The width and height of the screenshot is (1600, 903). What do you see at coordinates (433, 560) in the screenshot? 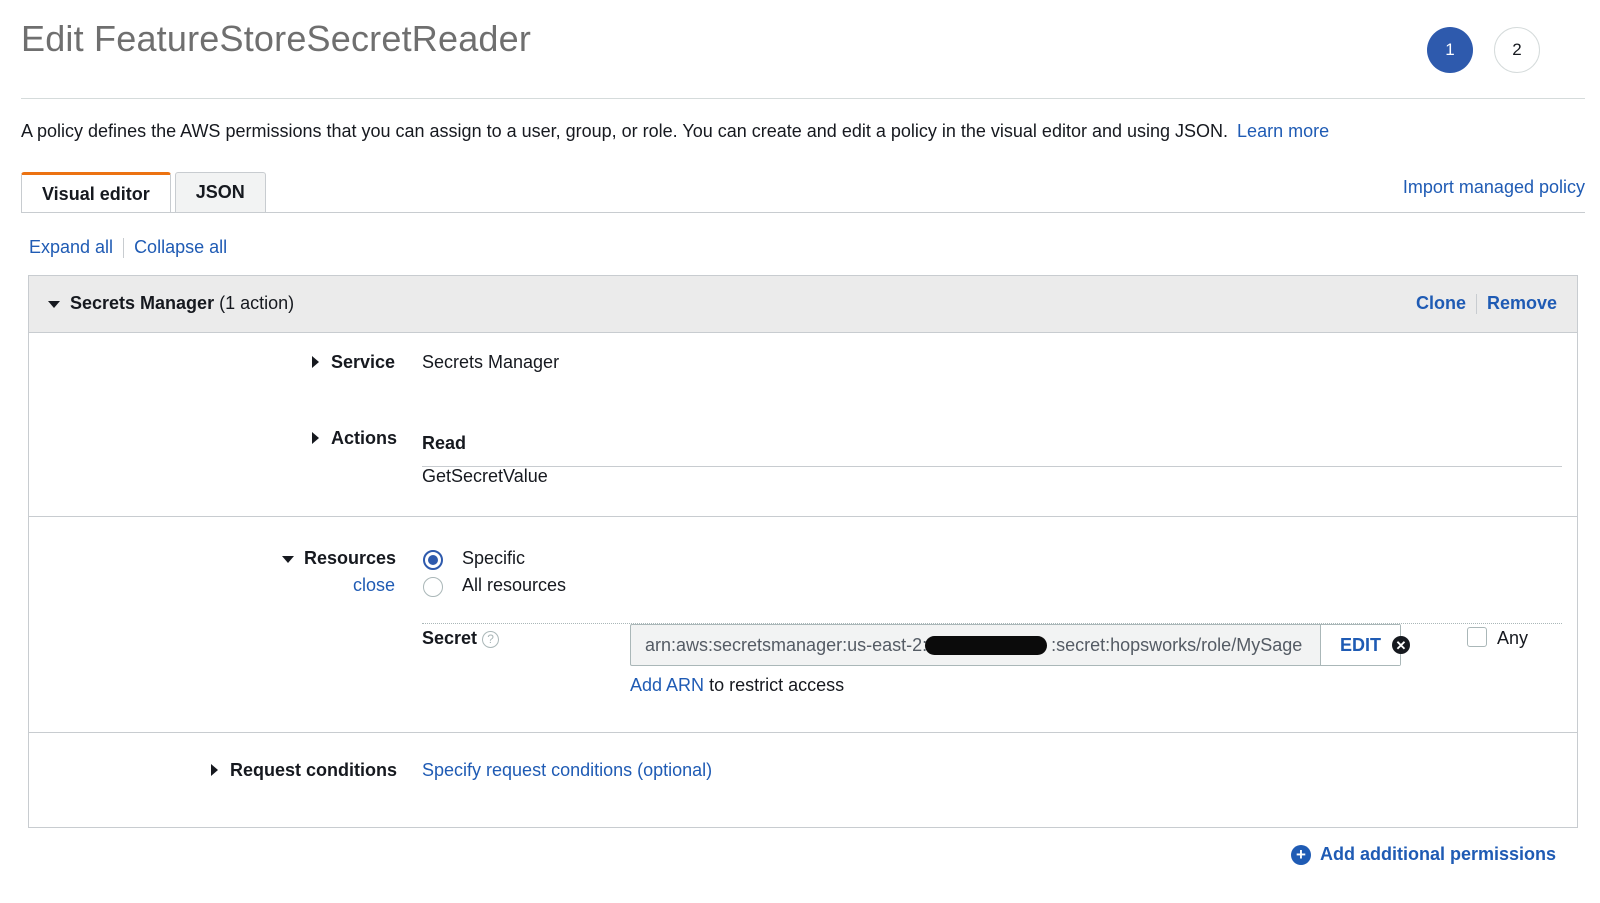
I see `radio-specific` at bounding box center [433, 560].